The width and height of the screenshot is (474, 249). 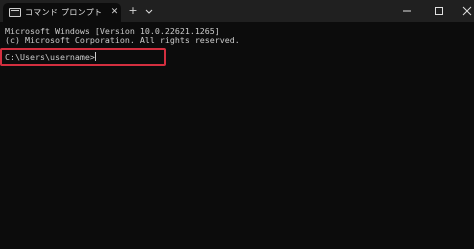 I want to click on title-bar: コマンド プロンプト ✕ +, so click(x=237, y=11).